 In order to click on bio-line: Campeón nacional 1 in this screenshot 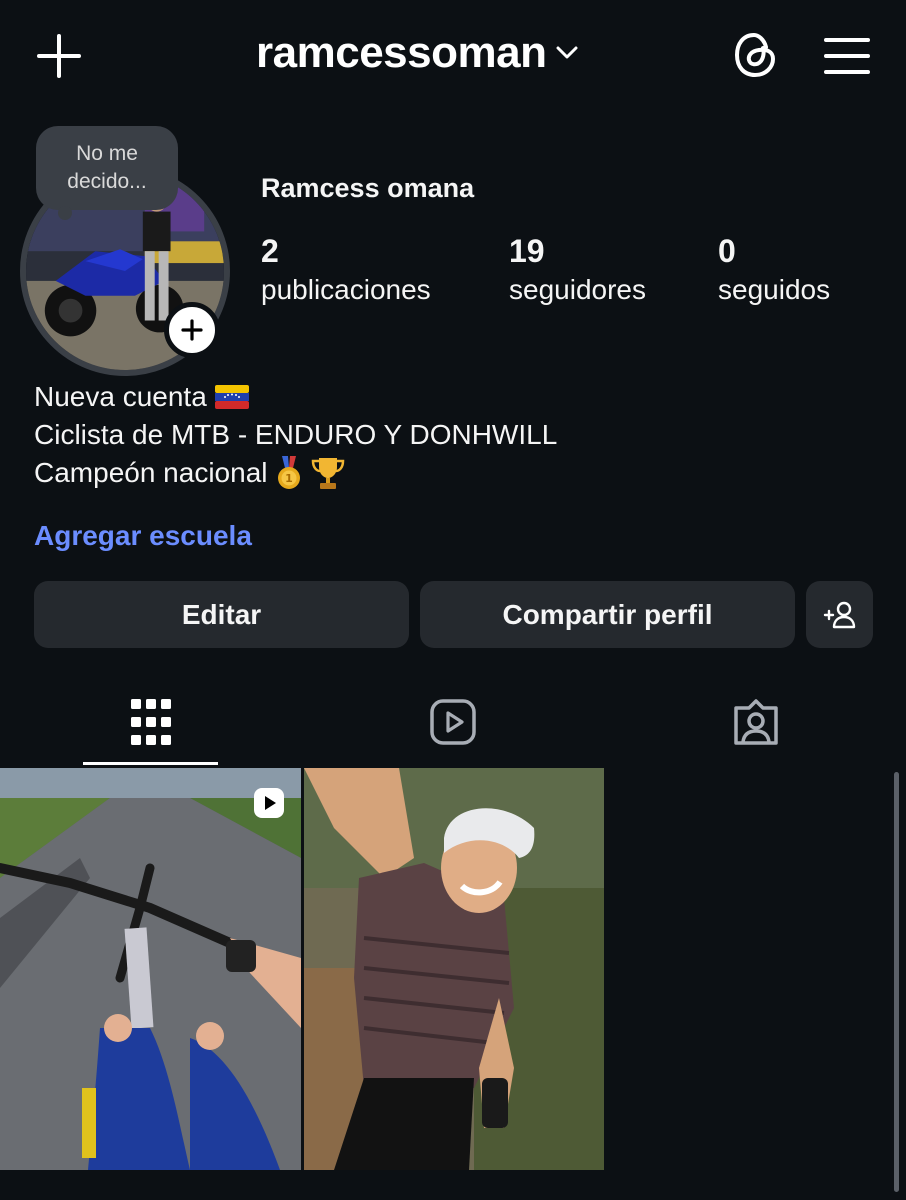, I will do `click(295, 473)`.